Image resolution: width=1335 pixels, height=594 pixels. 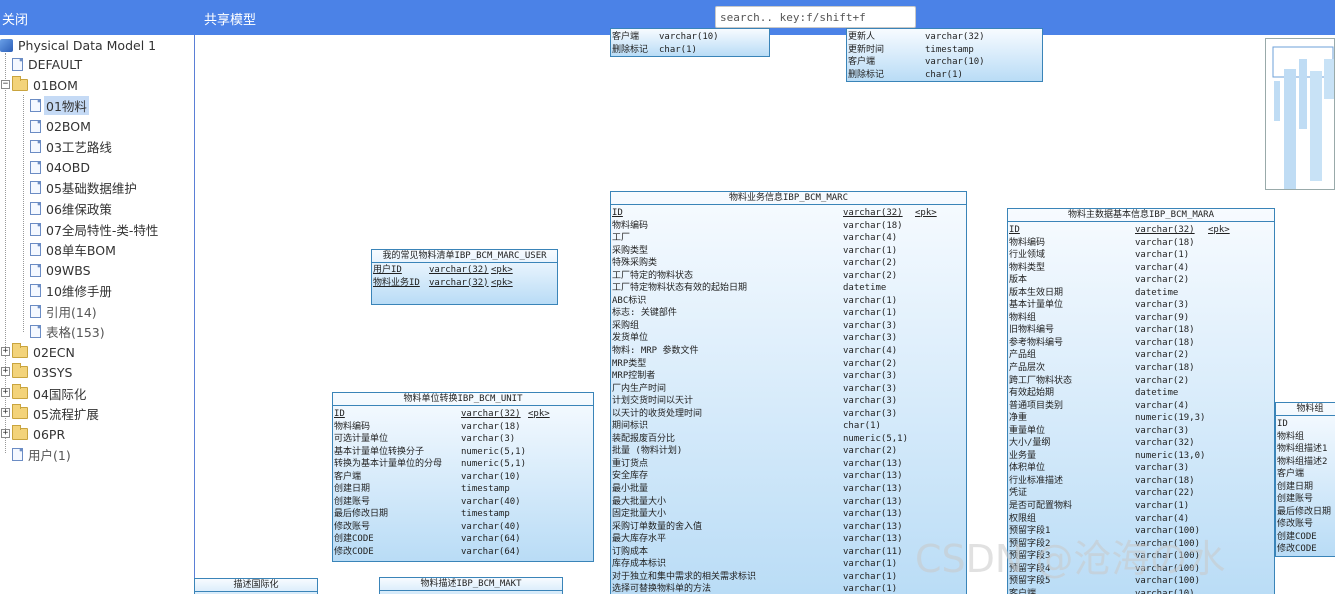 I want to click on table-column-row: 对于独立和集中需求的相关需求标识 varchar(1), so click(x=788, y=577).